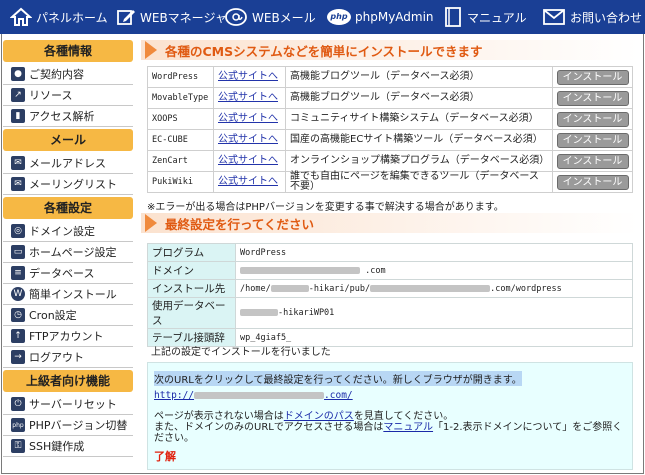  I want to click on power-icon: ⏻, so click(18, 404).